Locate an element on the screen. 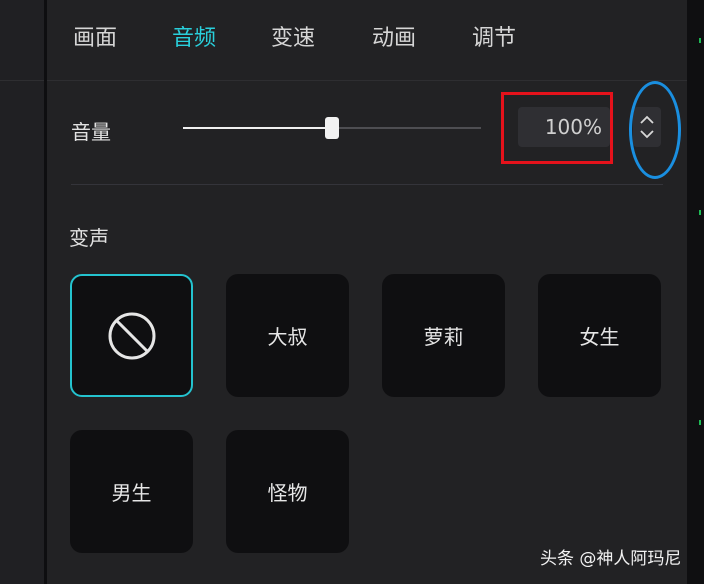 The height and width of the screenshot is (584, 704). tab-adjust: 调节 is located at coordinates (494, 36).